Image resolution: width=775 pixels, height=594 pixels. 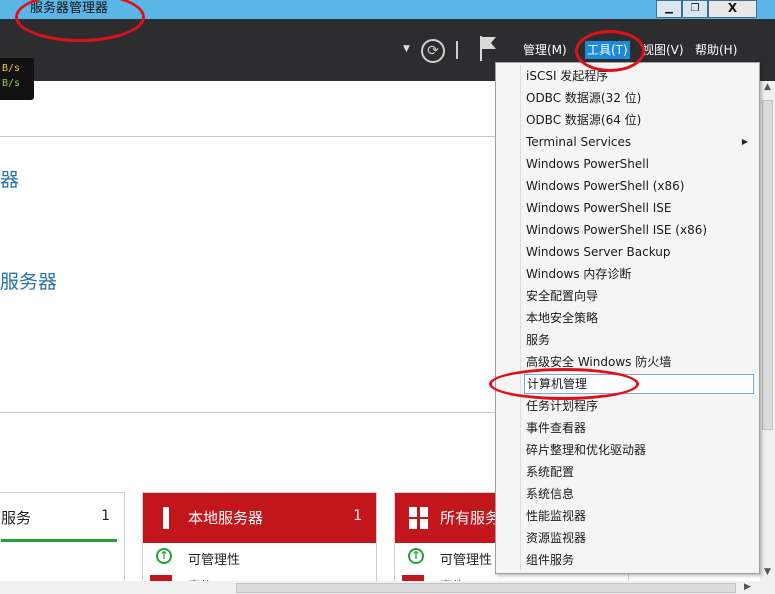 I want to click on tools-menu-item-label: 系统配置, so click(x=550, y=472).